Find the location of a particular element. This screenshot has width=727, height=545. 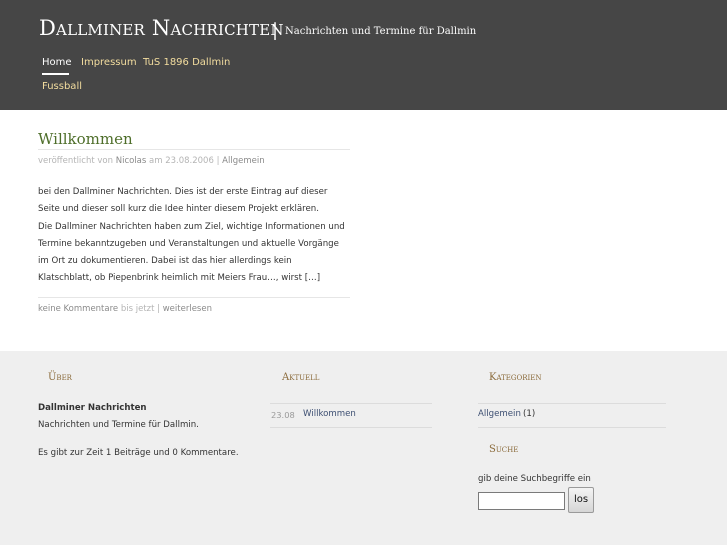

about-description: Nachrichten und Termine für Dallmin. is located at coordinates (118, 425).